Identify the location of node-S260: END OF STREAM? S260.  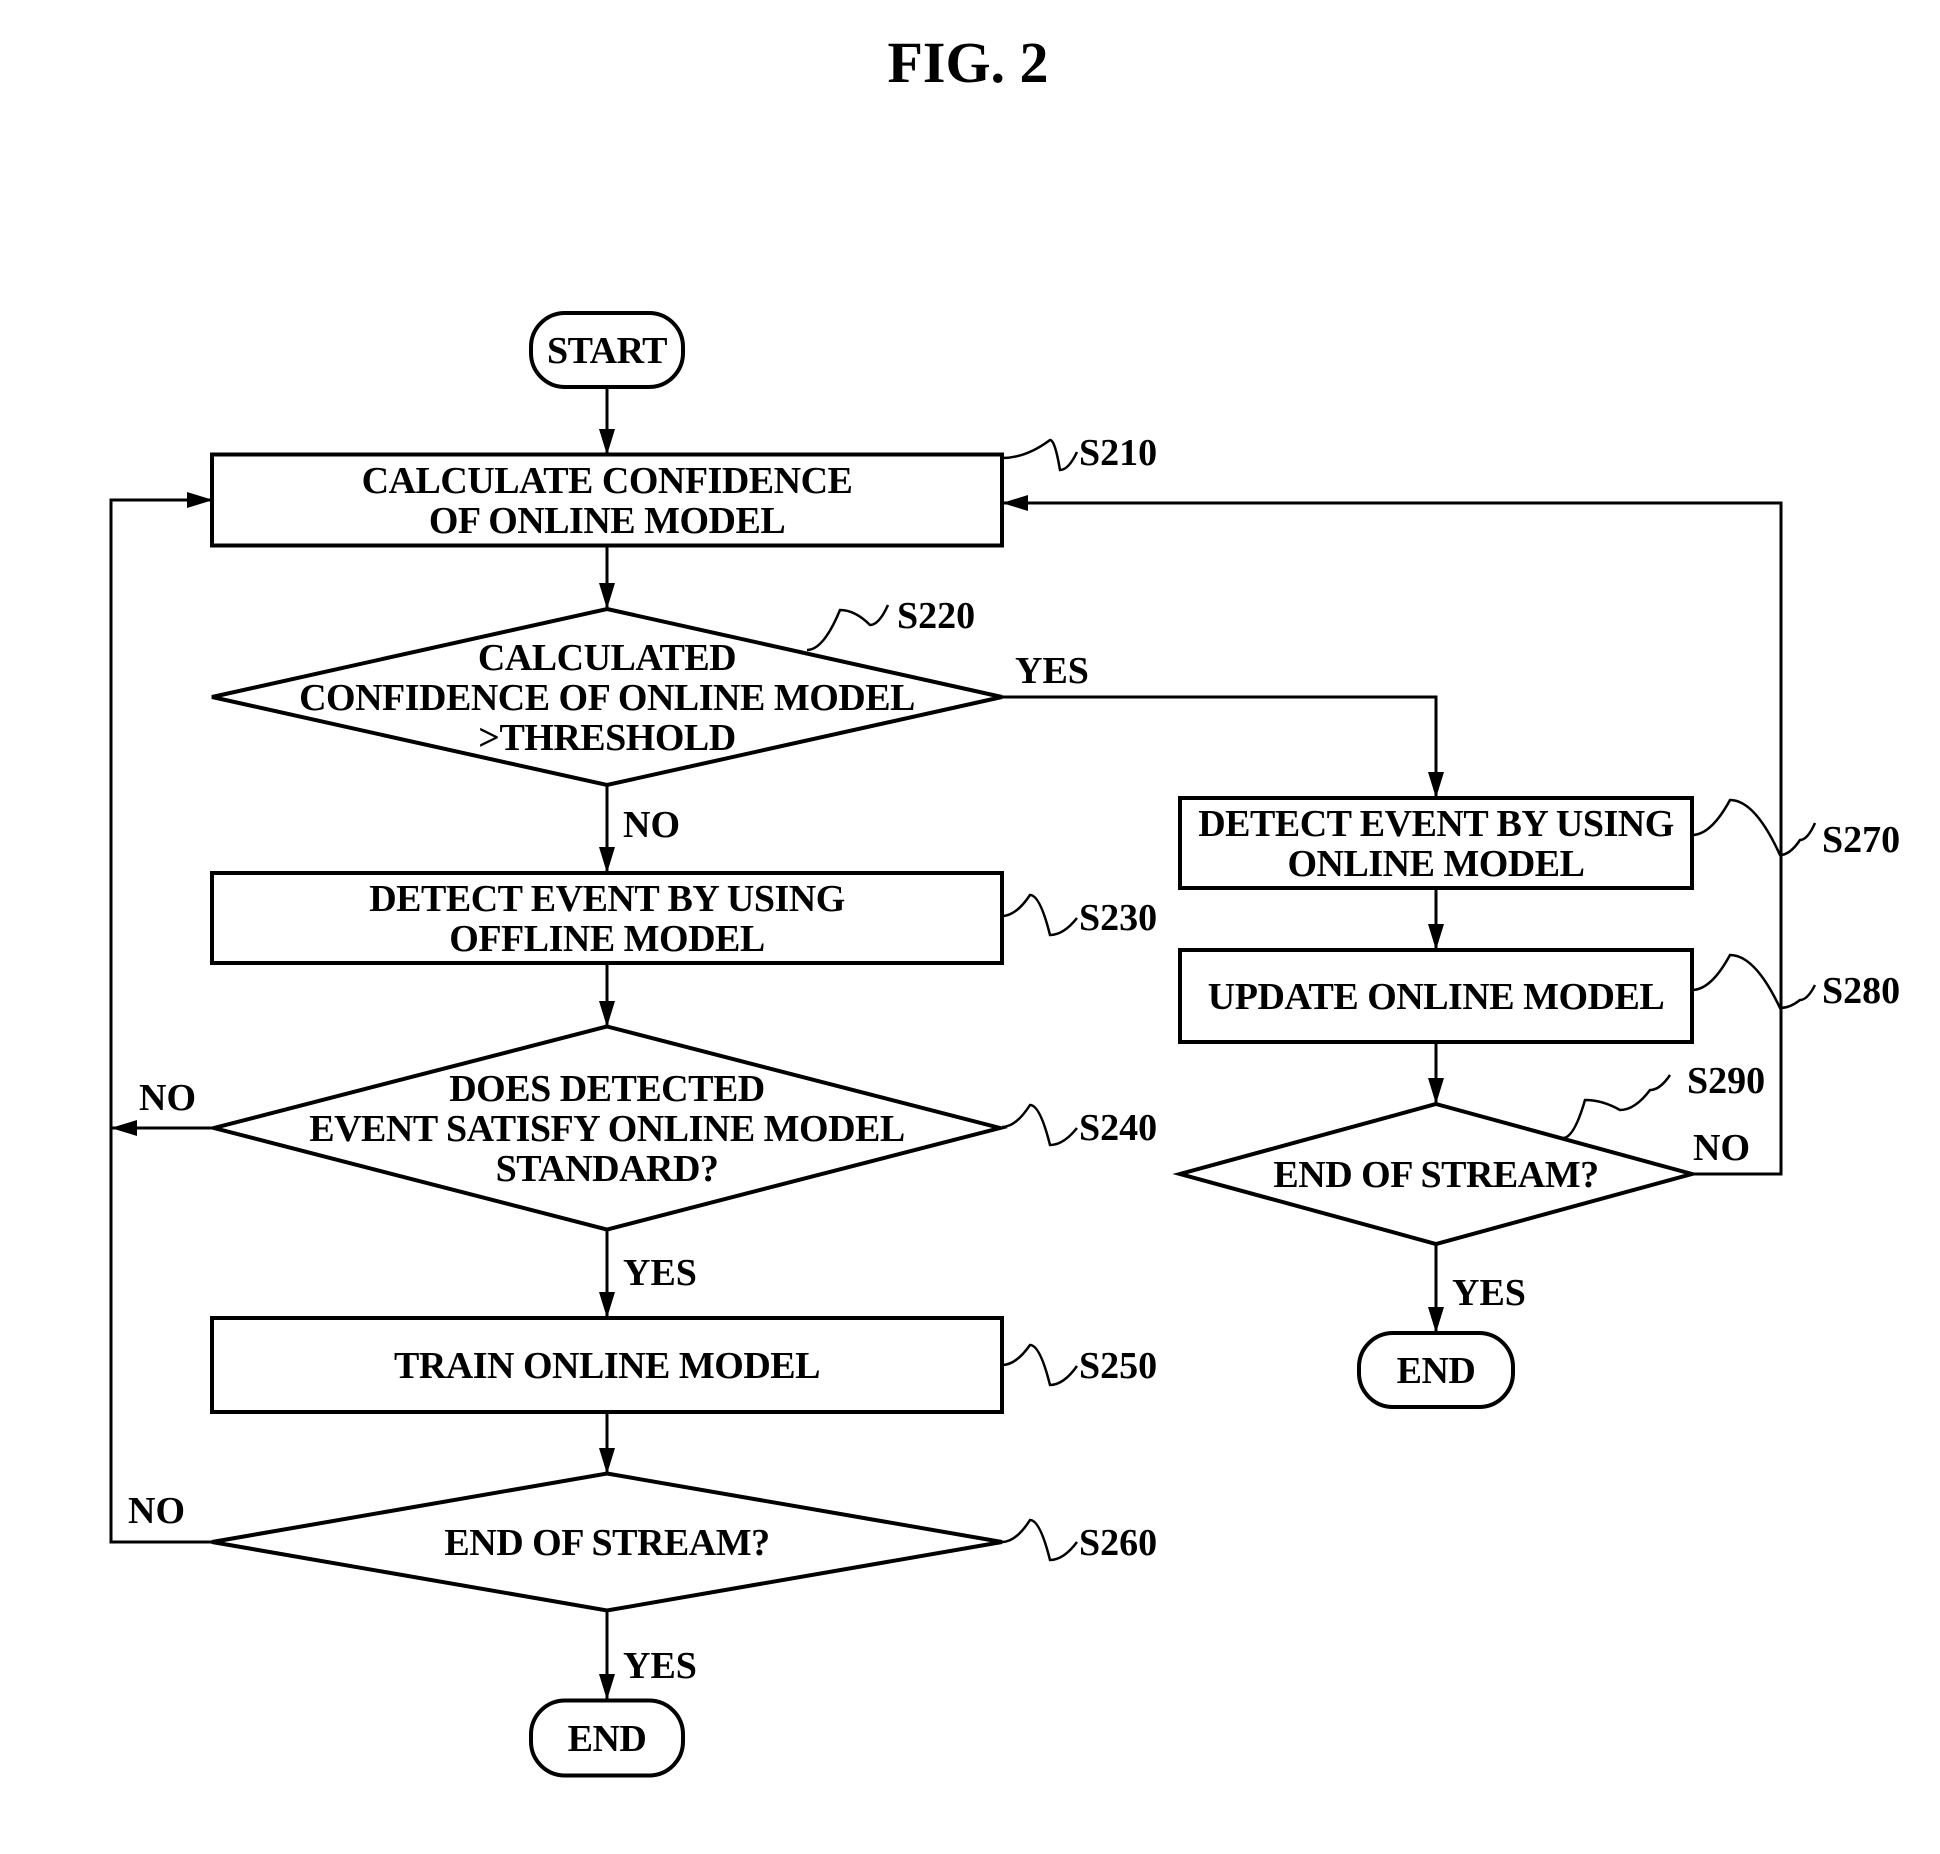
(684, 1542).